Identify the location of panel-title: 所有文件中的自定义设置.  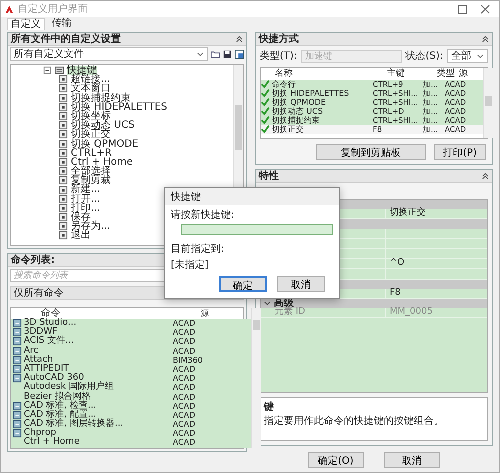
(66, 39).